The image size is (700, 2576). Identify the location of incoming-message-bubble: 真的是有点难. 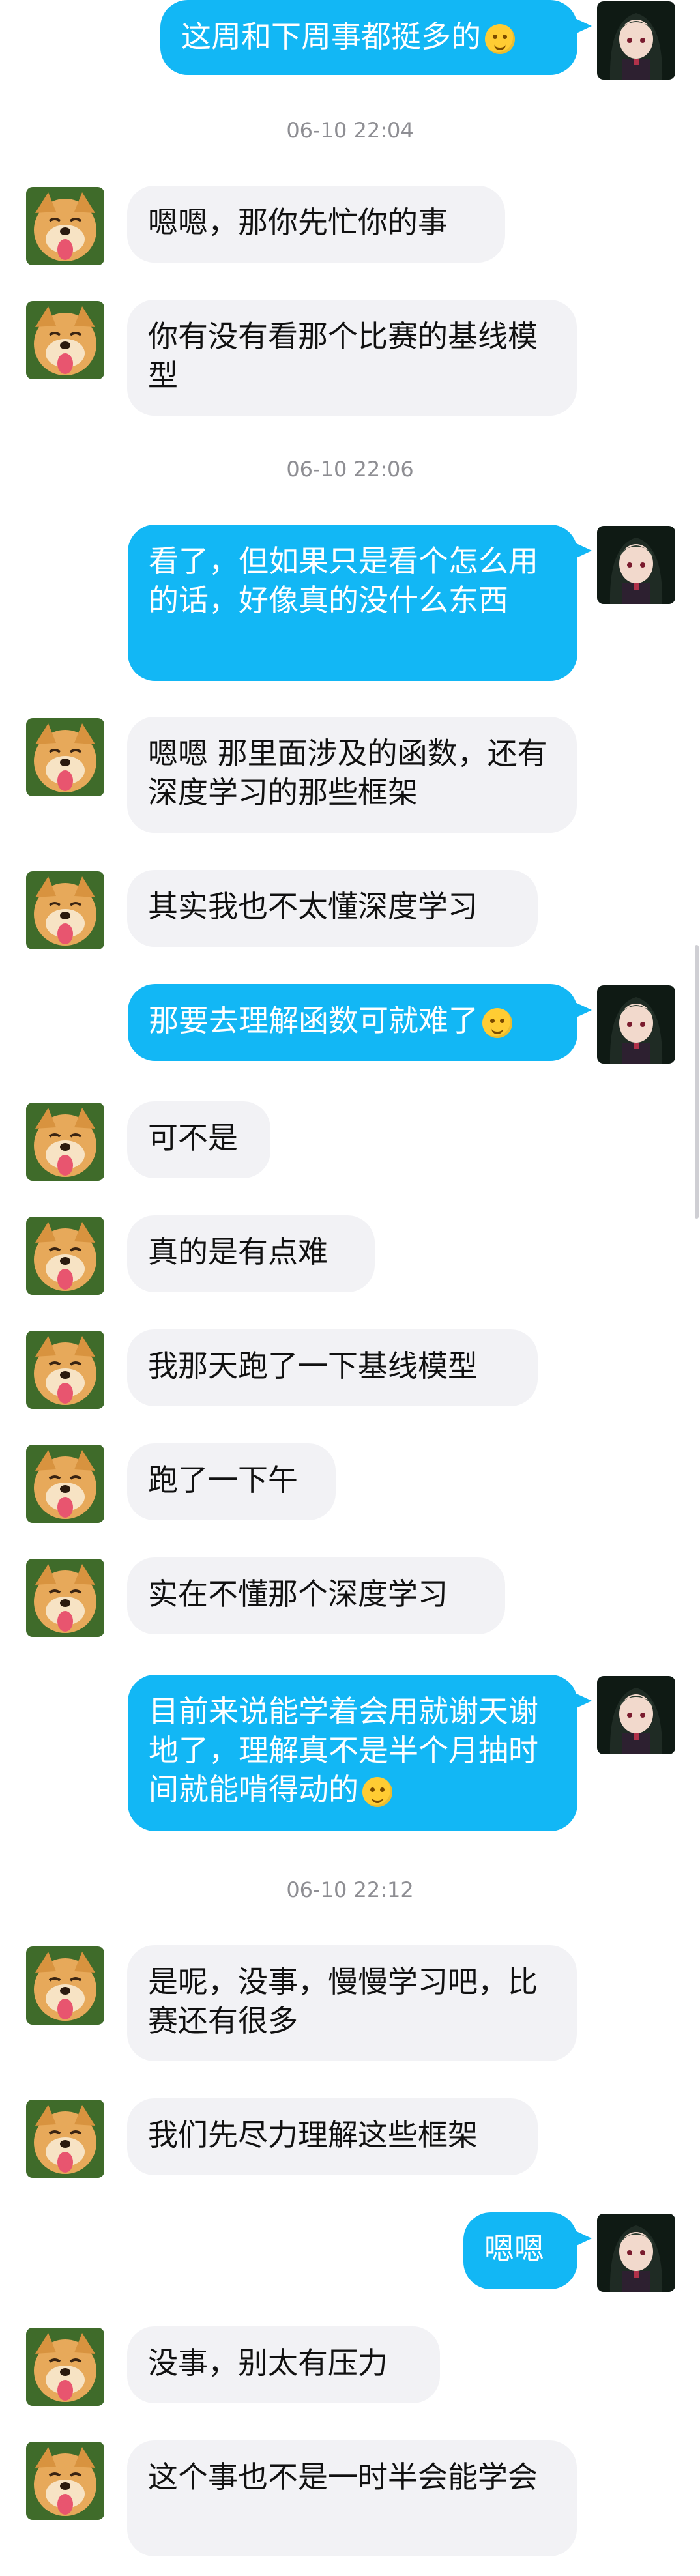
(251, 1253).